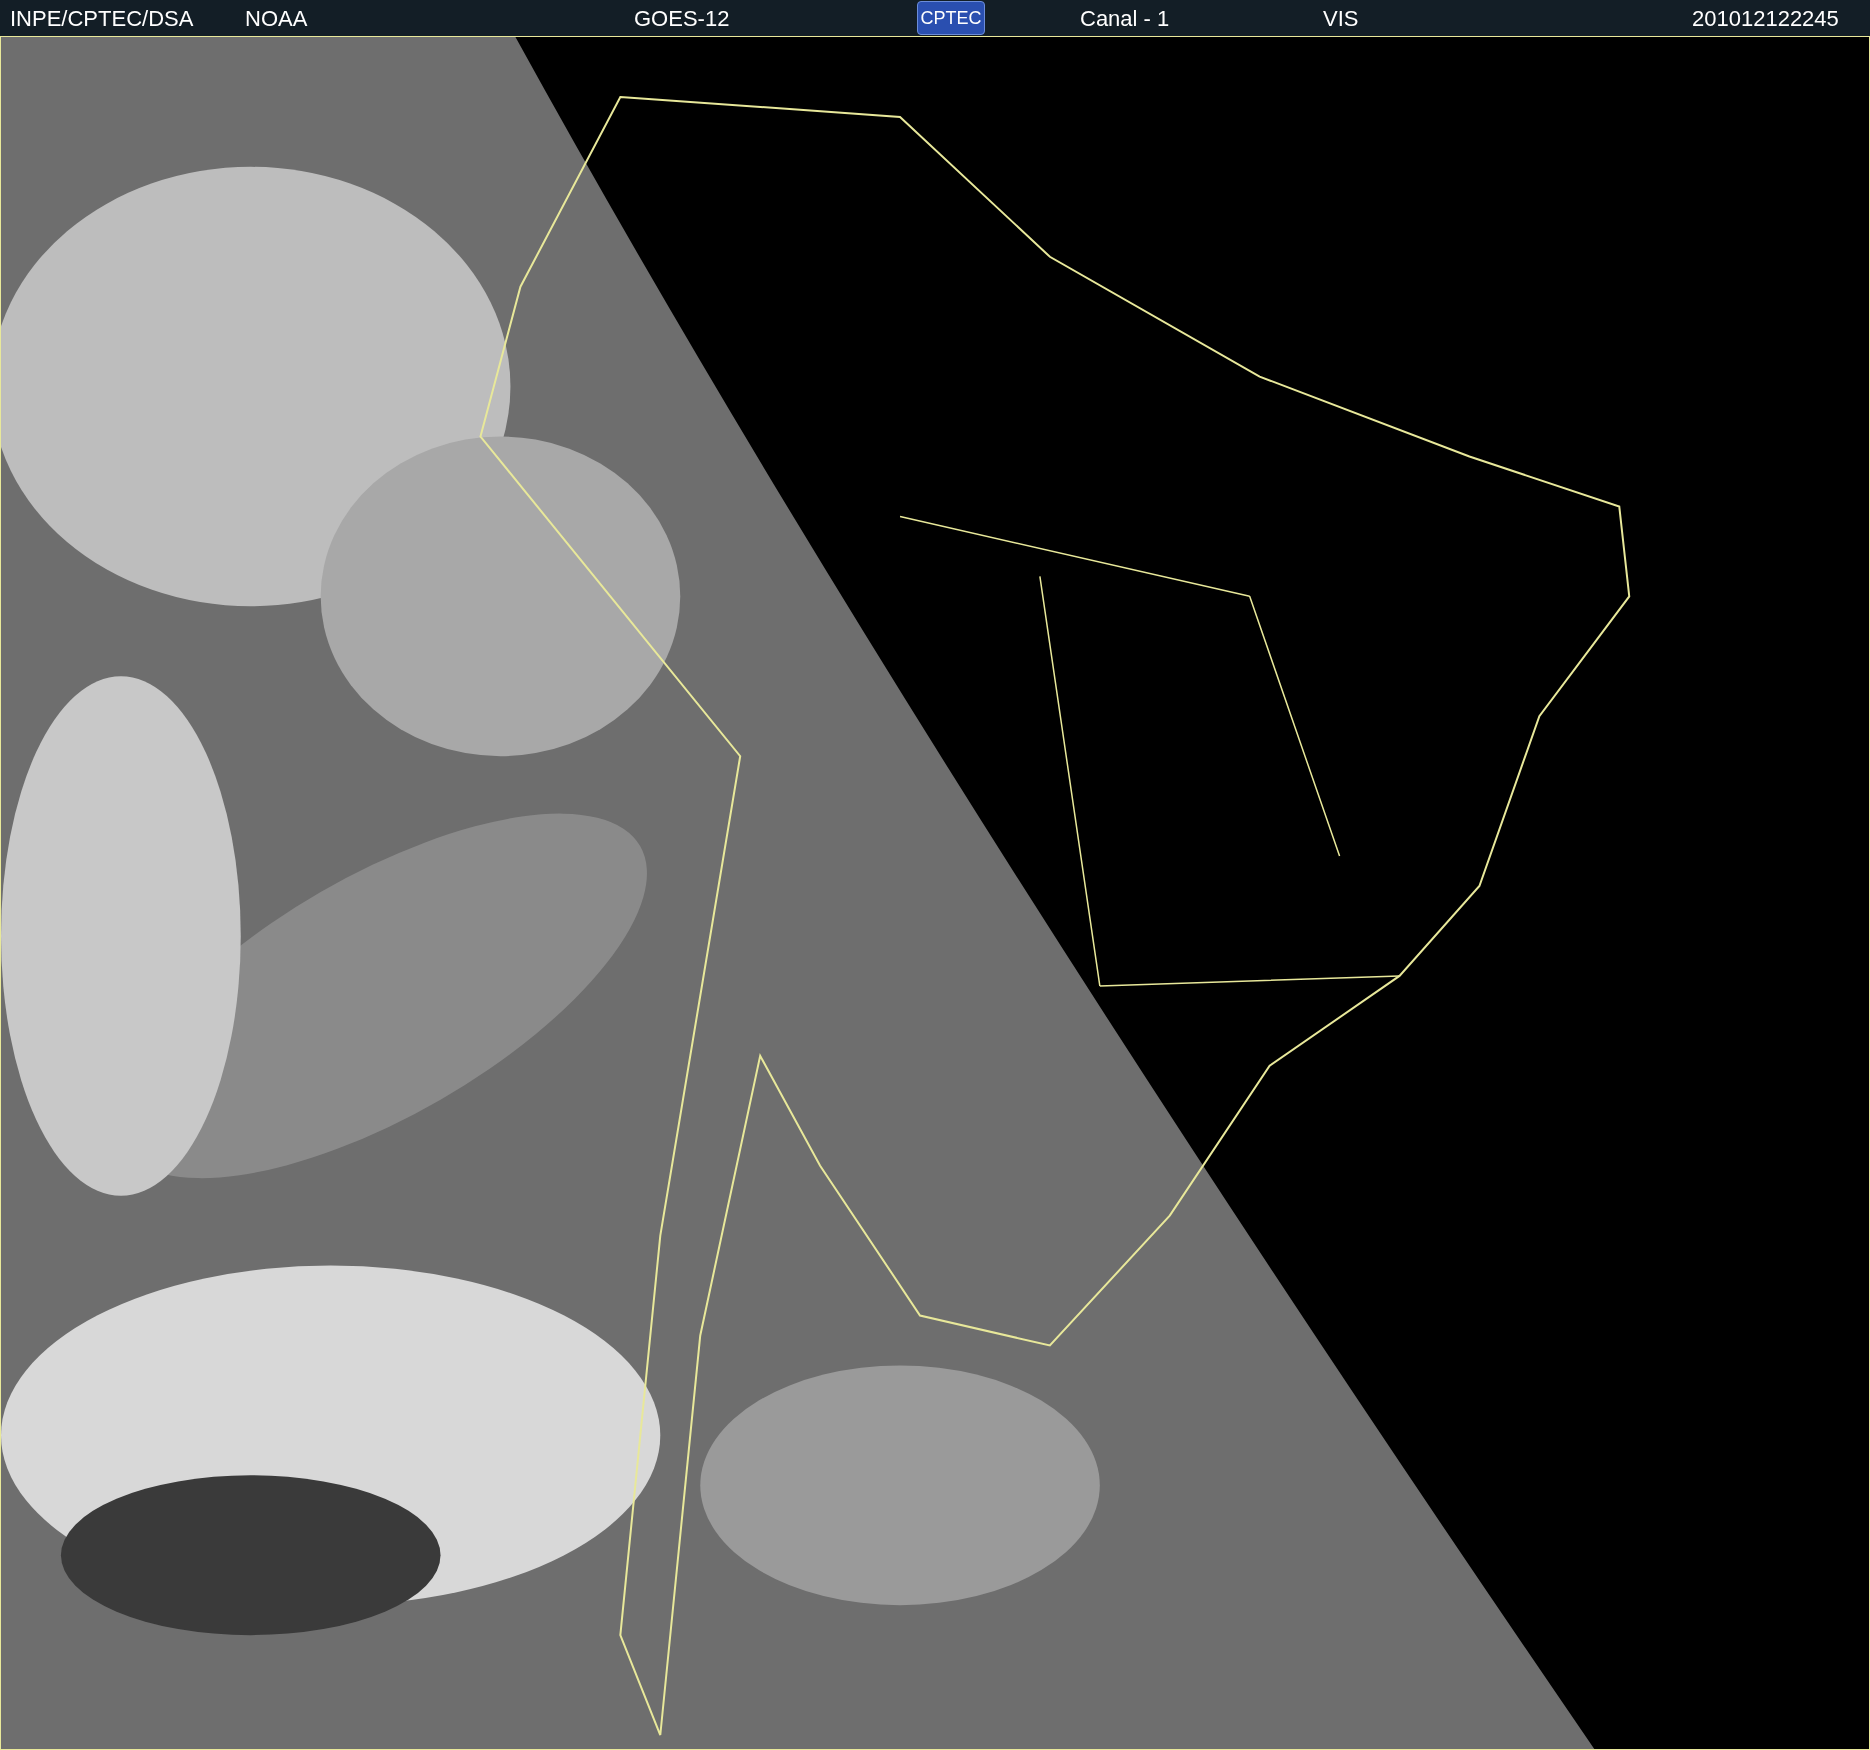 The width and height of the screenshot is (1870, 1750). Describe the element at coordinates (682, 18) in the screenshot. I see `satellite-label: GOES-12` at that location.